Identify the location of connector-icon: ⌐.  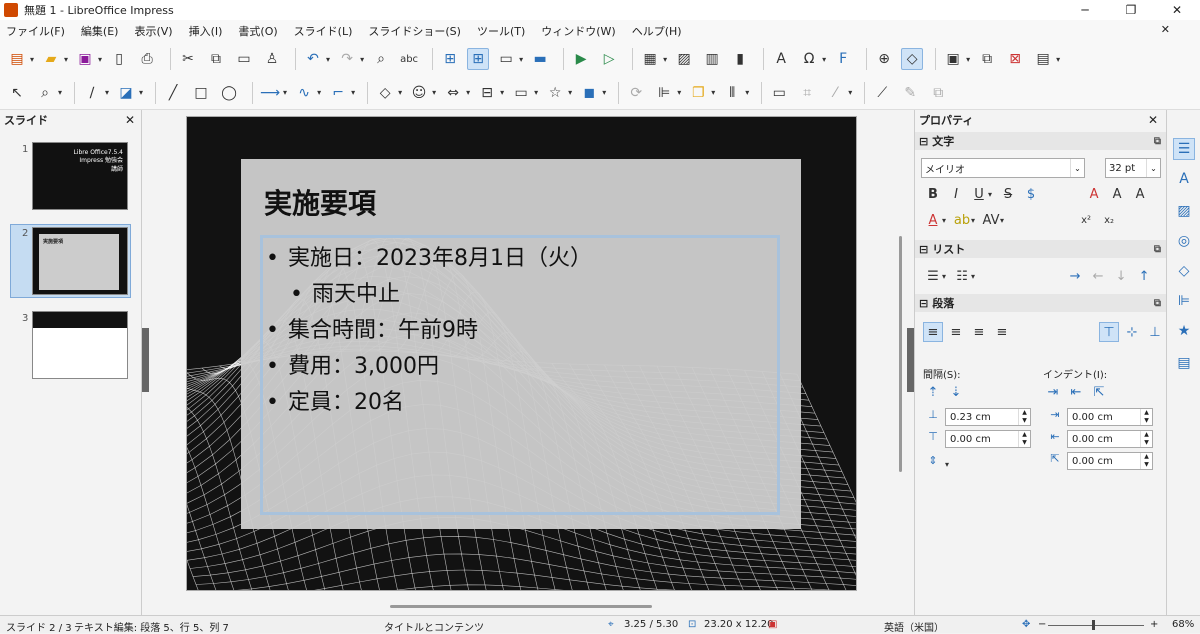
(338, 93).